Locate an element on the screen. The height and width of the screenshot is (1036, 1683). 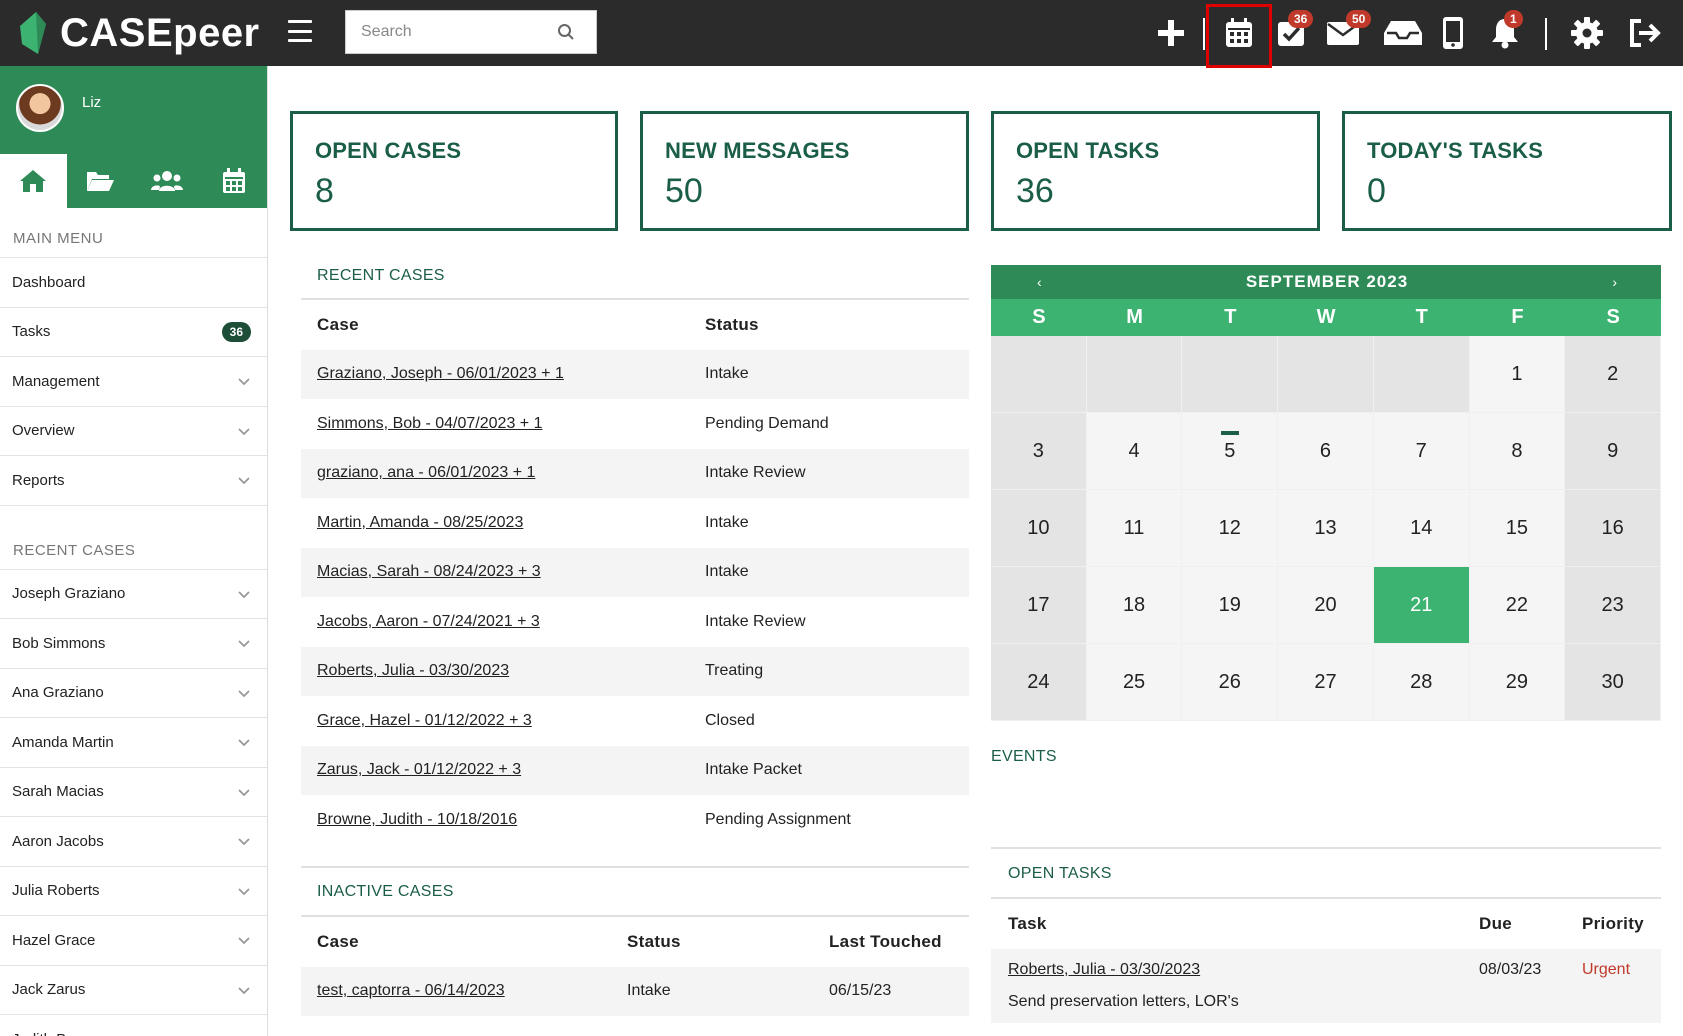
case-link: Macias, Sarah - 08/24/2023 + 3 is located at coordinates (429, 571).